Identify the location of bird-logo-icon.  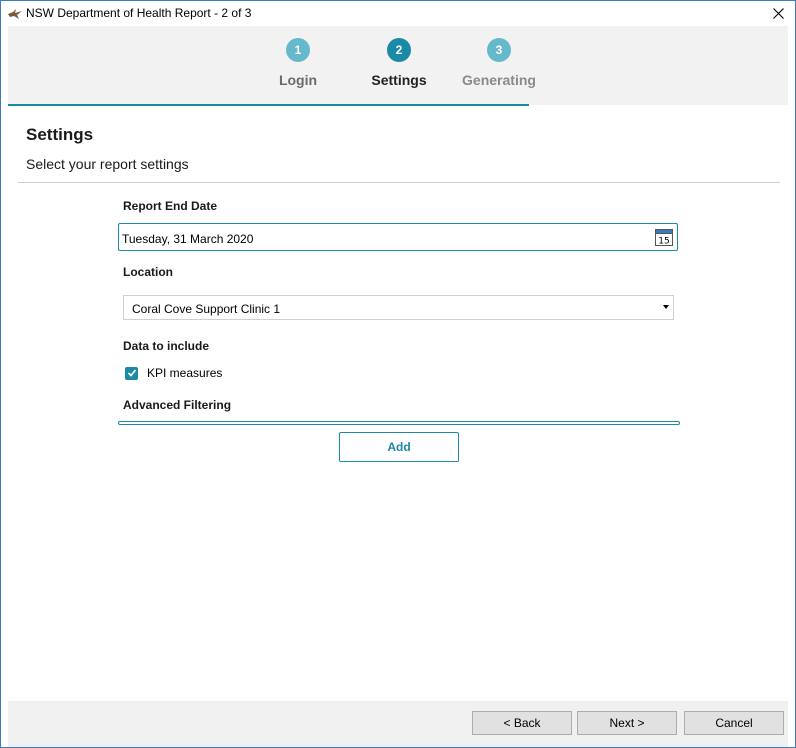
(15, 13).